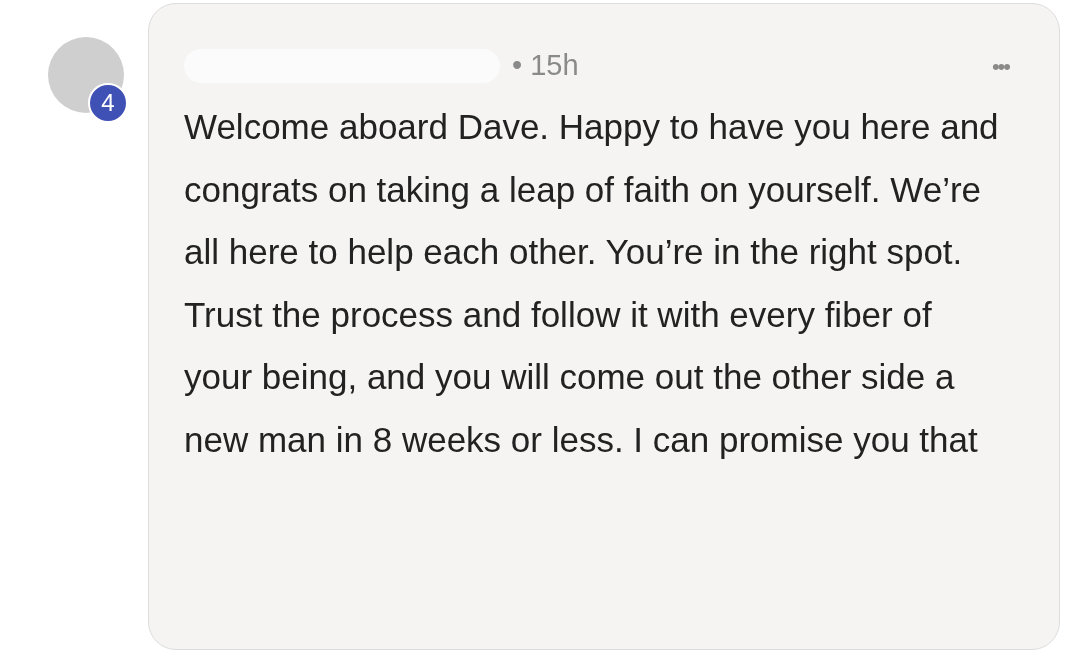 The height and width of the screenshot is (654, 1080). Describe the element at coordinates (108, 103) in the screenshot. I see `notification-badge: 4` at that location.